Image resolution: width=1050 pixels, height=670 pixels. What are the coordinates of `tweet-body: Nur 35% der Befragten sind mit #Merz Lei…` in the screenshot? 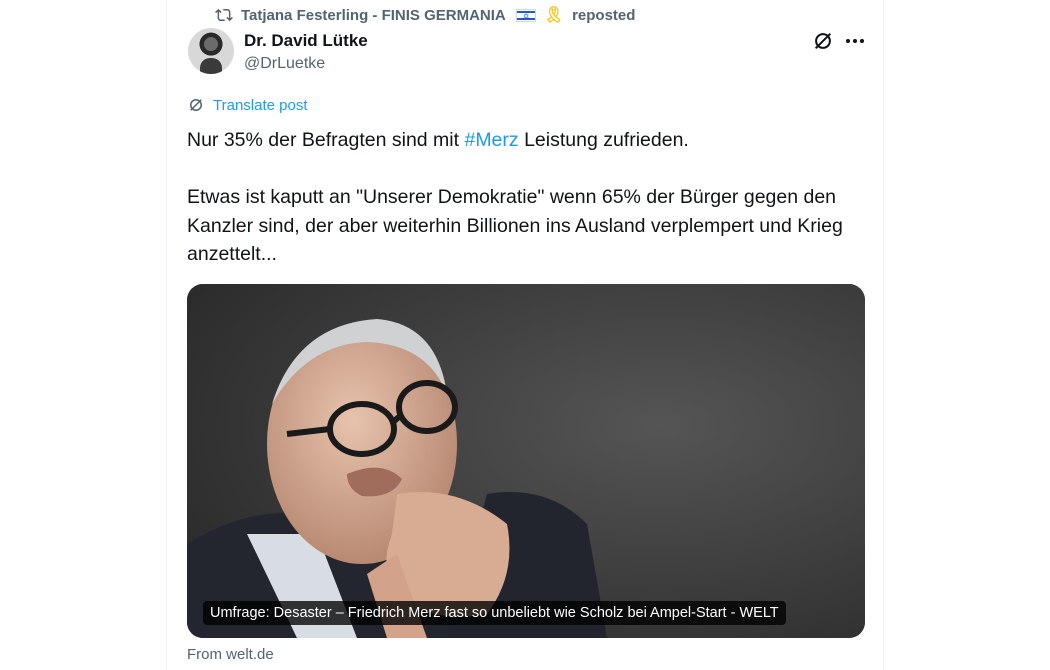 It's located at (527, 197).